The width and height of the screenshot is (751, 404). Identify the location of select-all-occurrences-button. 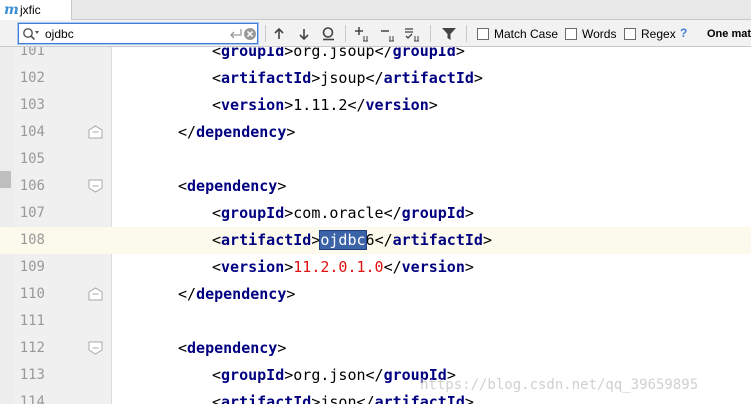
(413, 34).